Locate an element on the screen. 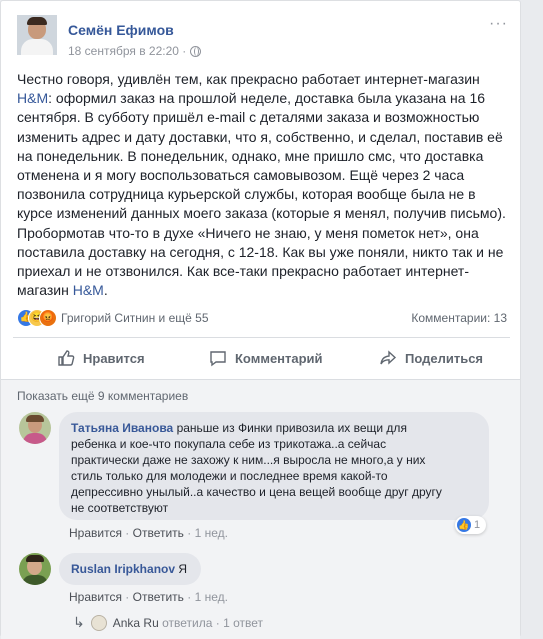 The width and height of the screenshot is (543, 639). angry-reaction-icon: 😡 is located at coordinates (48, 318).